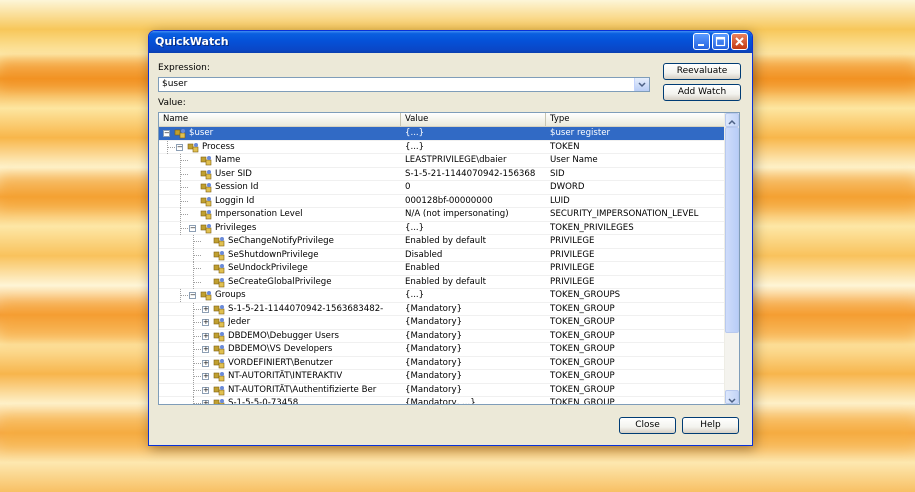  What do you see at coordinates (739, 41) in the screenshot?
I see `close-window-button` at bounding box center [739, 41].